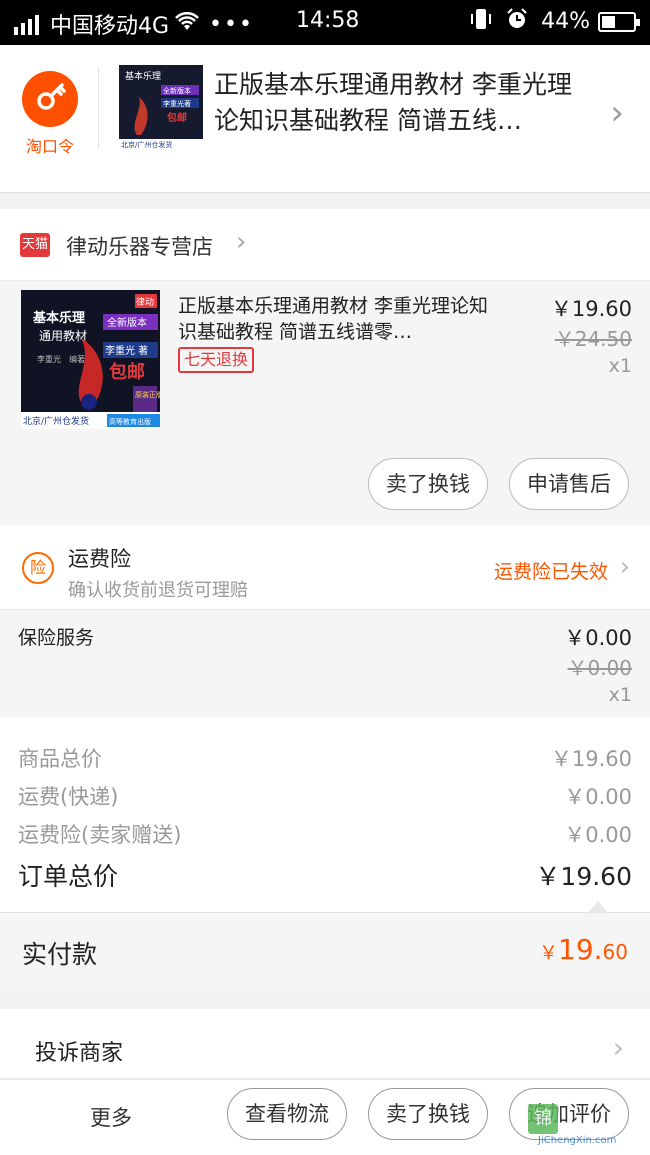 This screenshot has width=650, height=1155. I want to click on service-price: ￥0.00, so click(598, 638).